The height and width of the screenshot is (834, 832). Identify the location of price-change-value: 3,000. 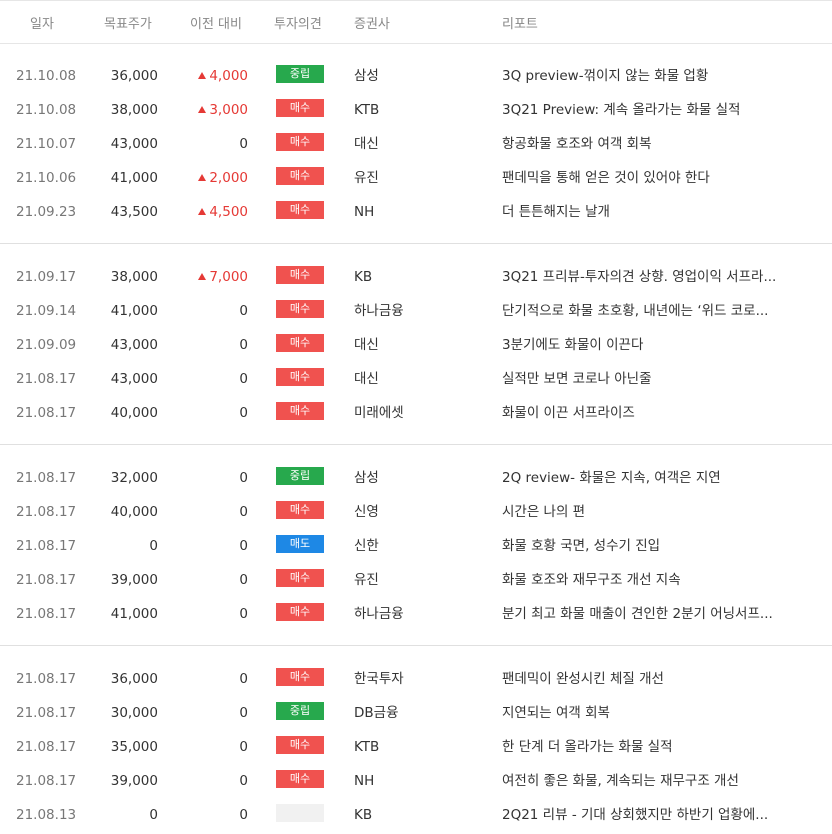
(228, 110).